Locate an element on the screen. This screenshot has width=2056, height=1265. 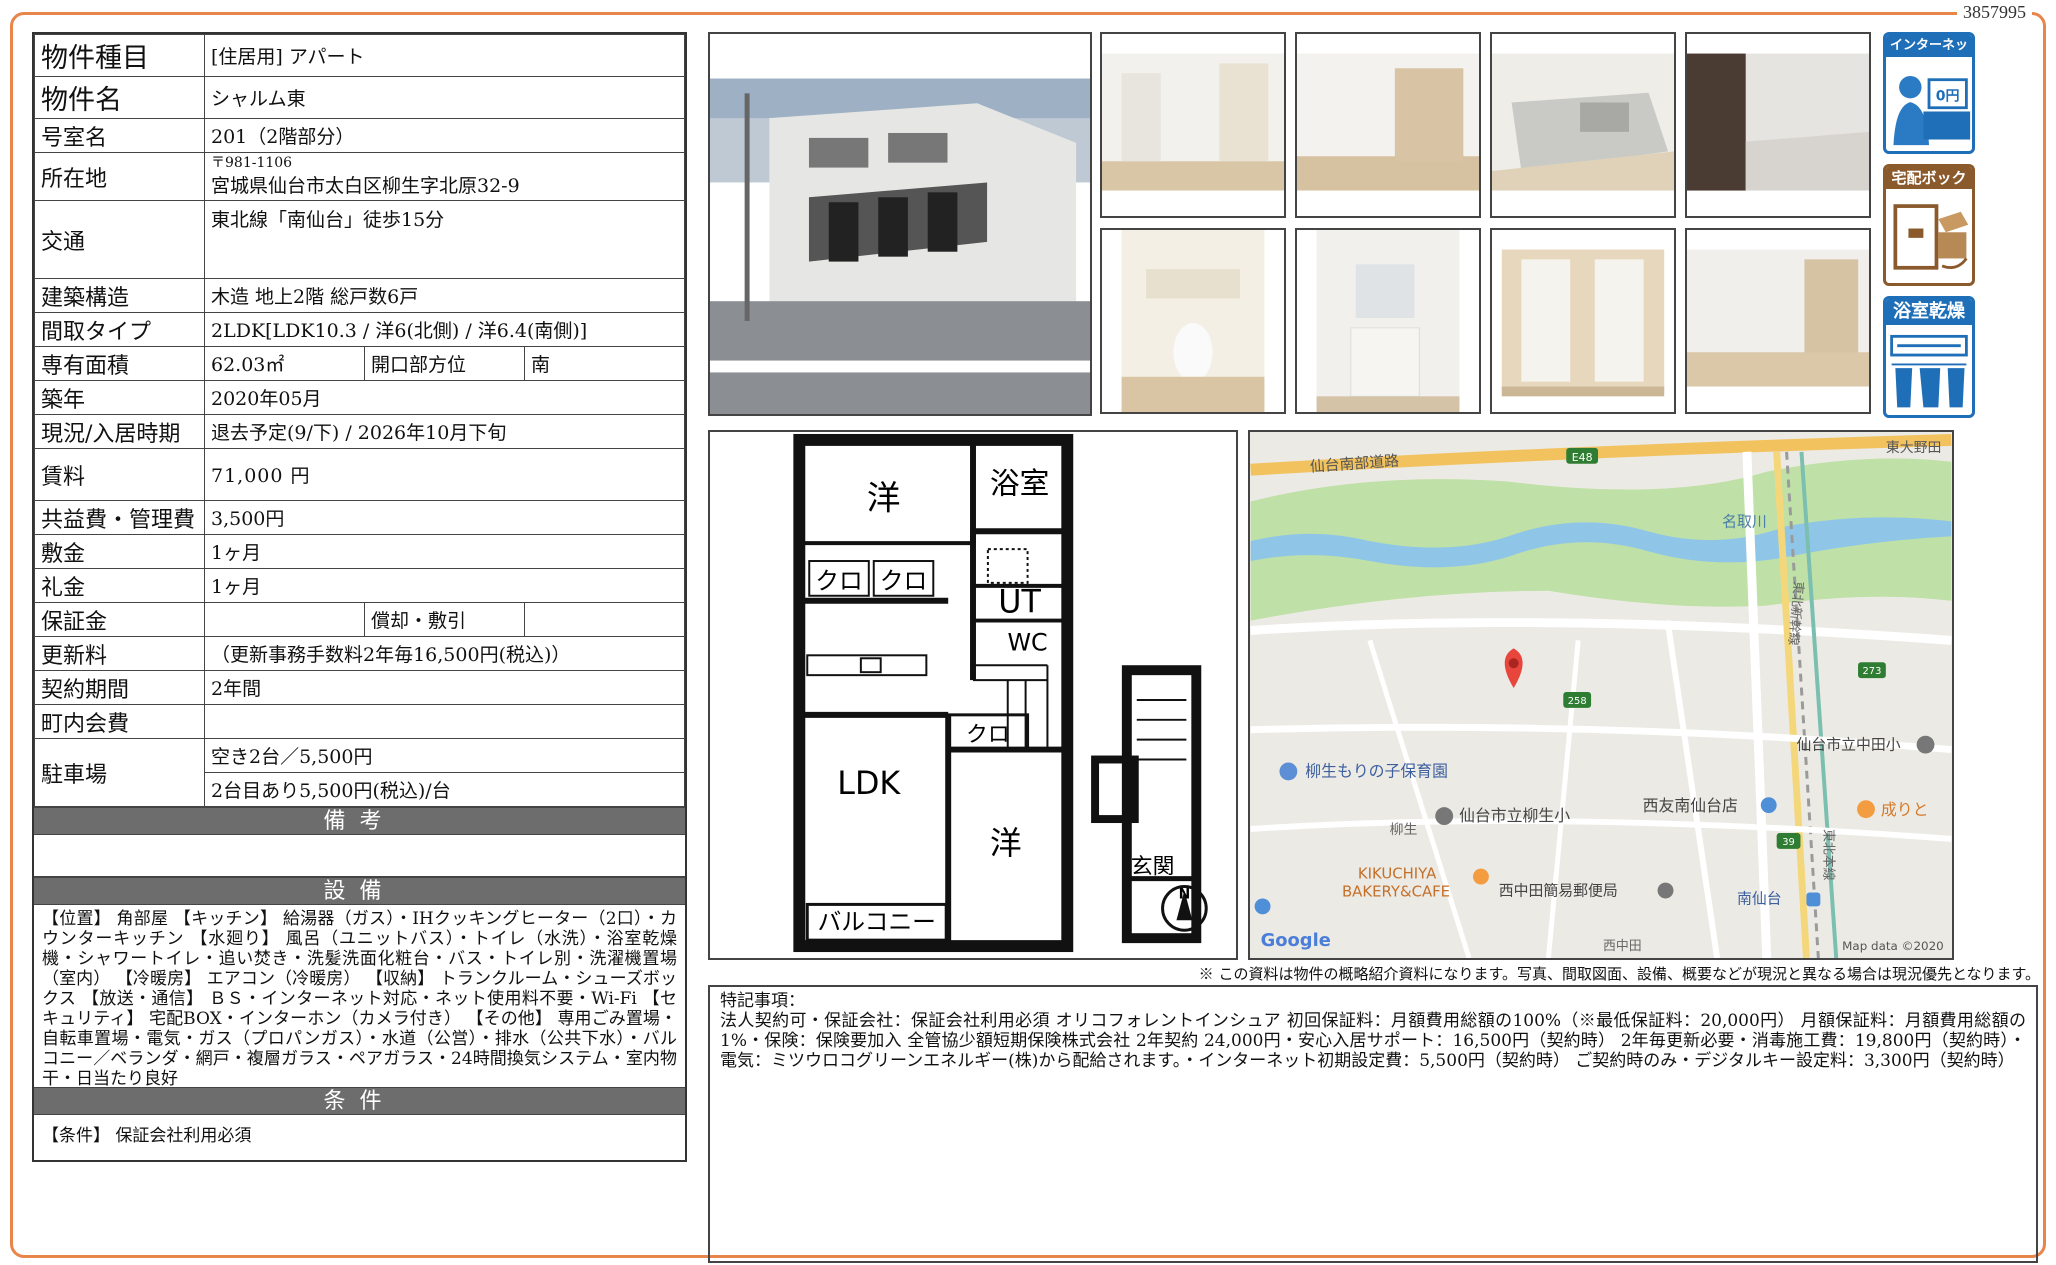
floorplan-bath: 浴室 is located at coordinates (1020, 484).